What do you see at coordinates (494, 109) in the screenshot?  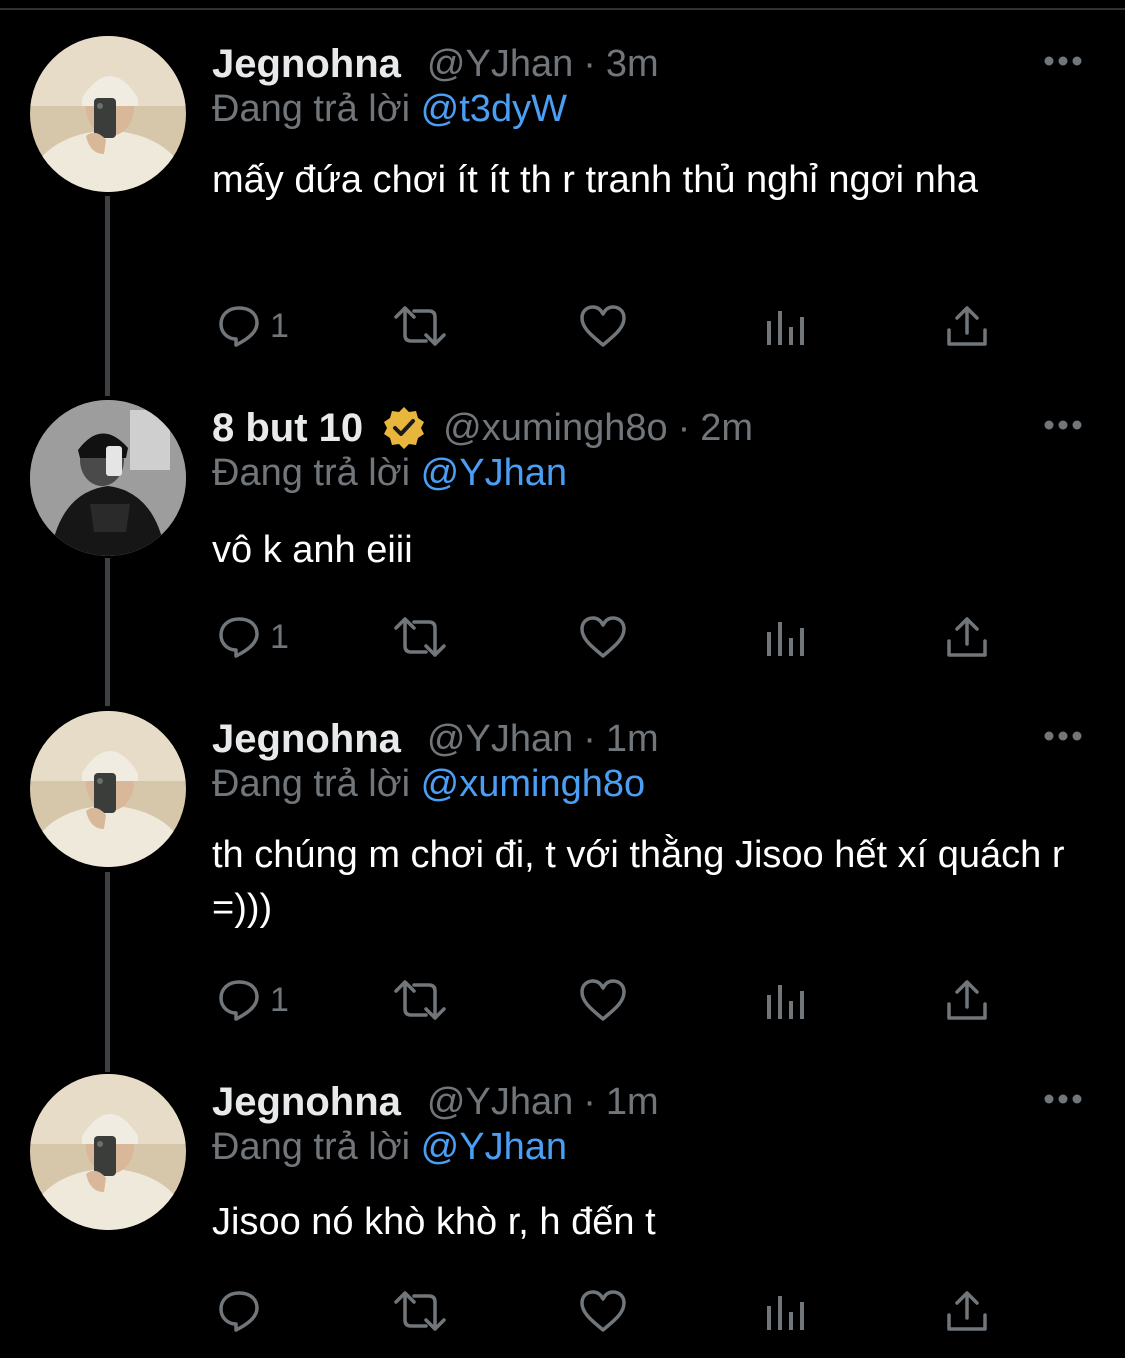 I see `reply-mention-link: @t3dyW` at bounding box center [494, 109].